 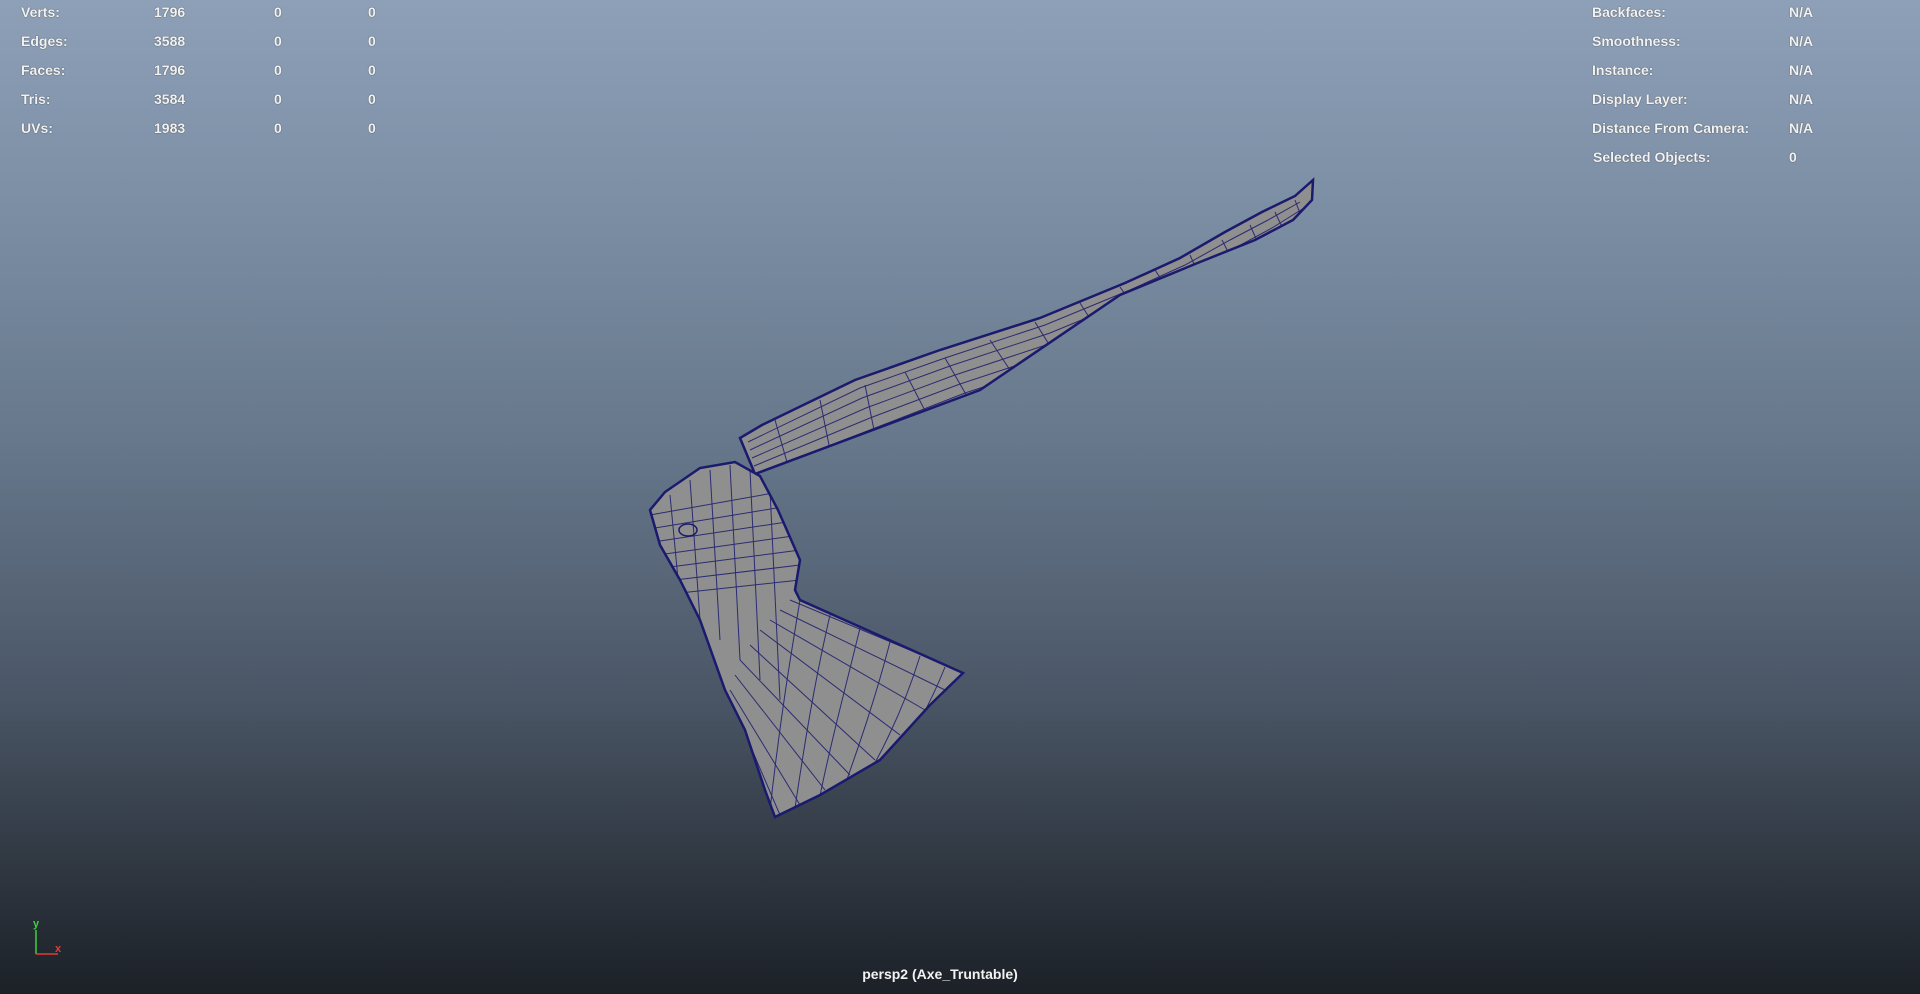 I want to click on gizmo-y-label: y, so click(x=36, y=924).